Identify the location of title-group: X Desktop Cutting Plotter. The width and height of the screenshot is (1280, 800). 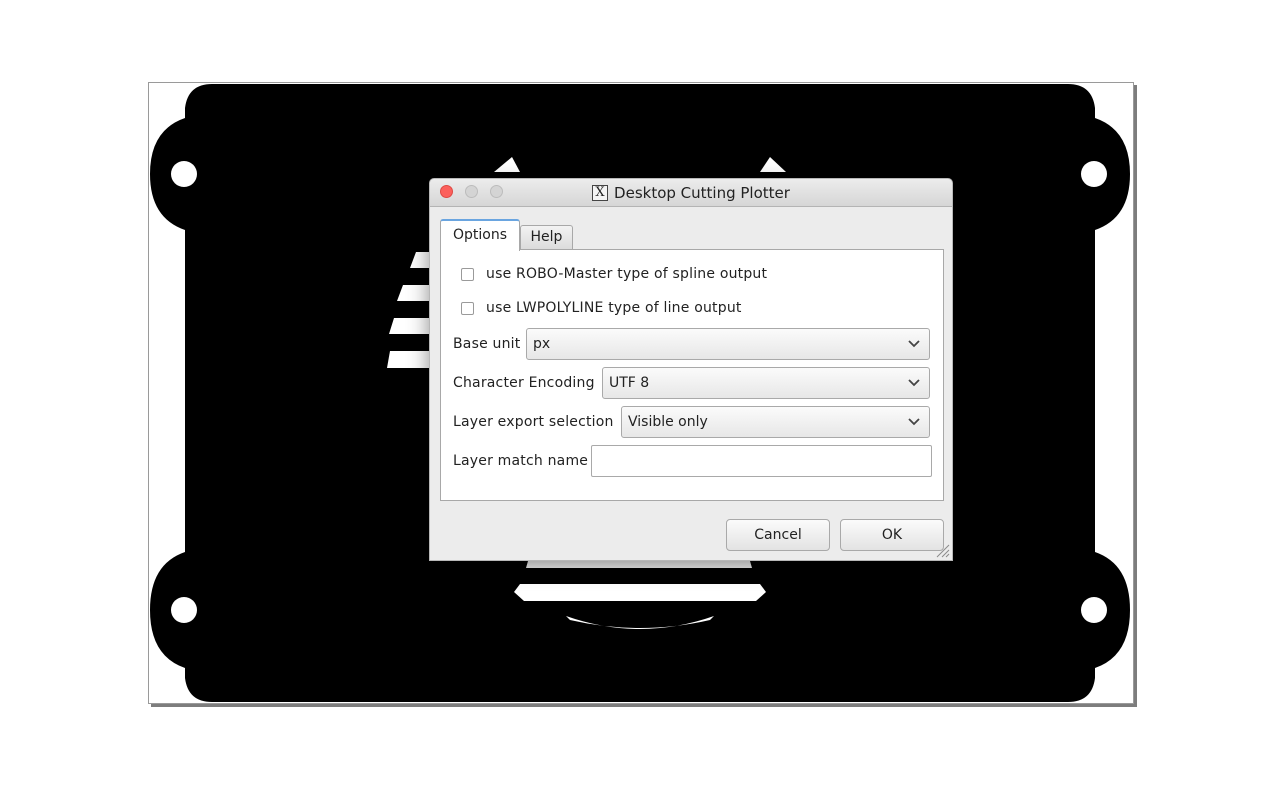
(691, 193).